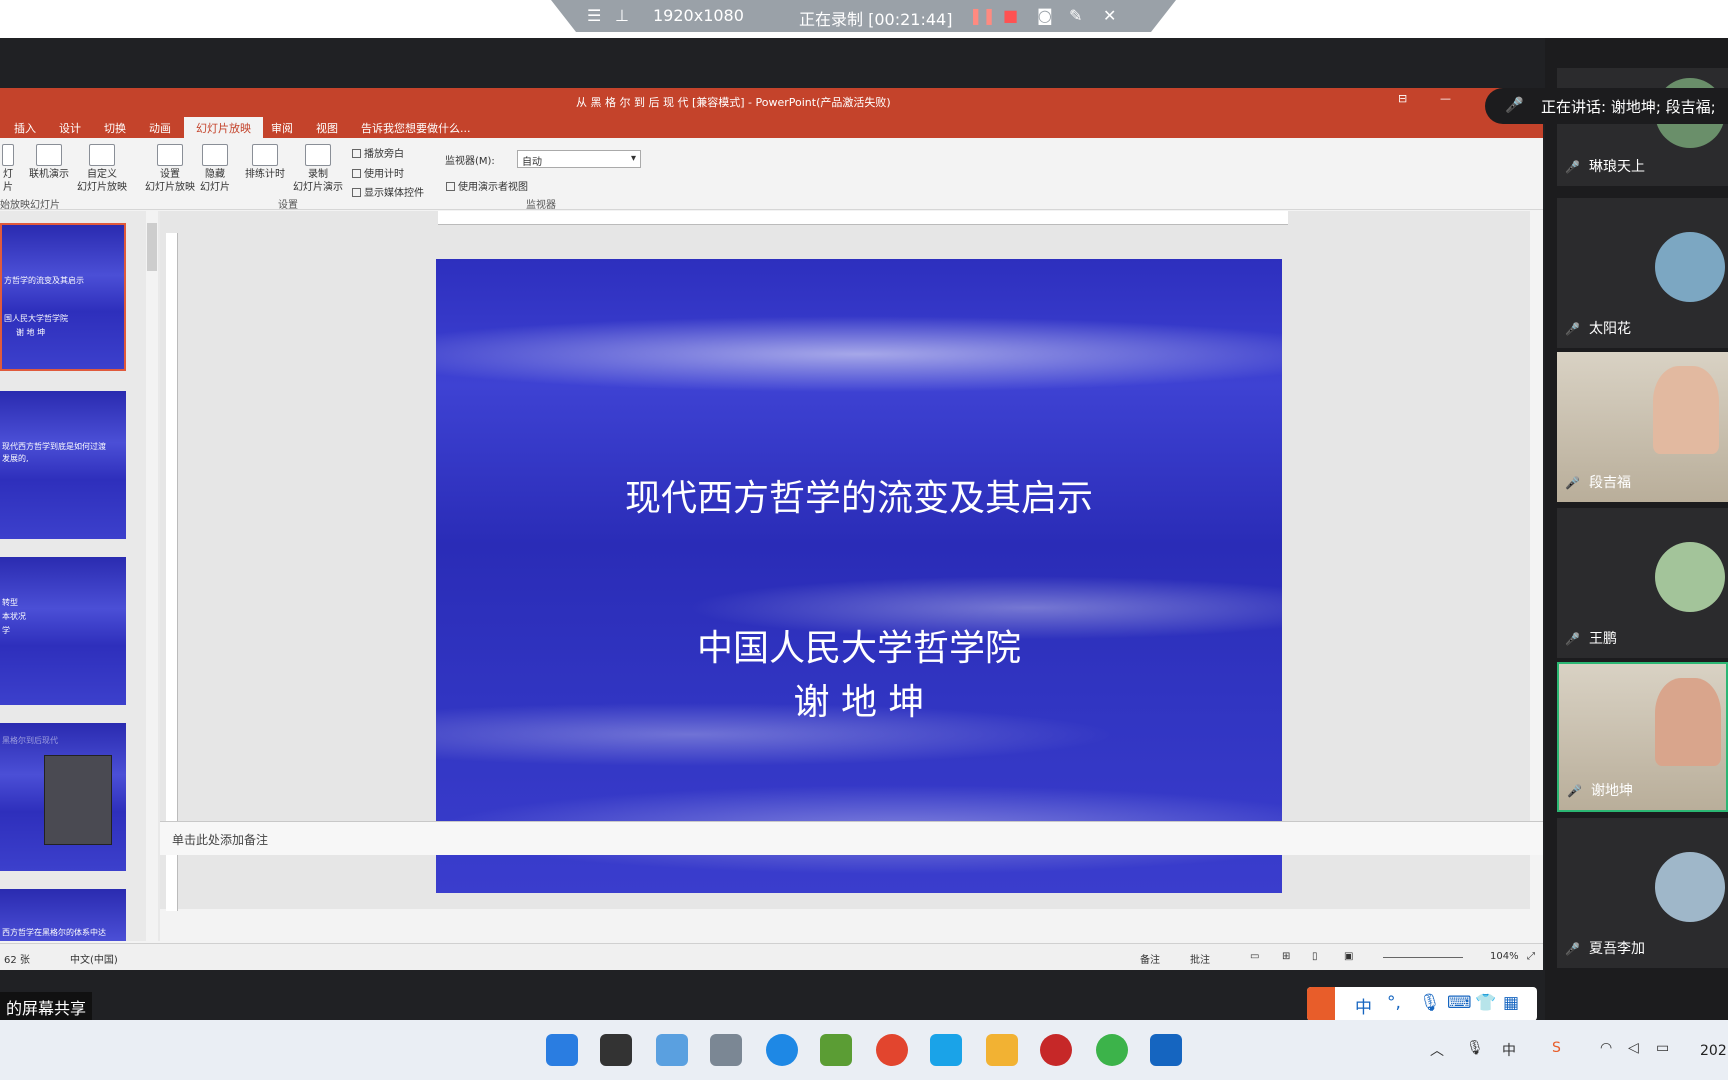 The height and width of the screenshot is (1080, 1728). What do you see at coordinates (63, 797) in the screenshot?
I see `thumbnail-4: 黑格尔到后现代` at bounding box center [63, 797].